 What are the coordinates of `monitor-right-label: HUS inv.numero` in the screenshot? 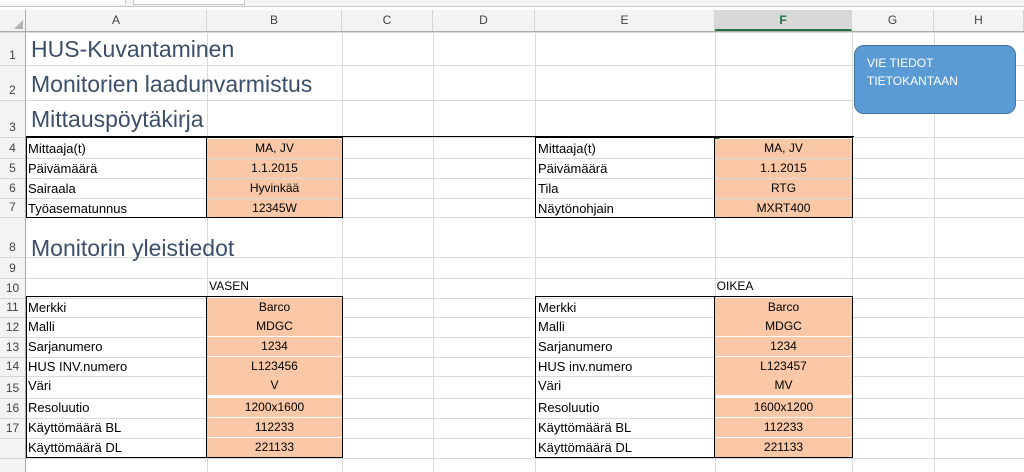 It's located at (585, 366).